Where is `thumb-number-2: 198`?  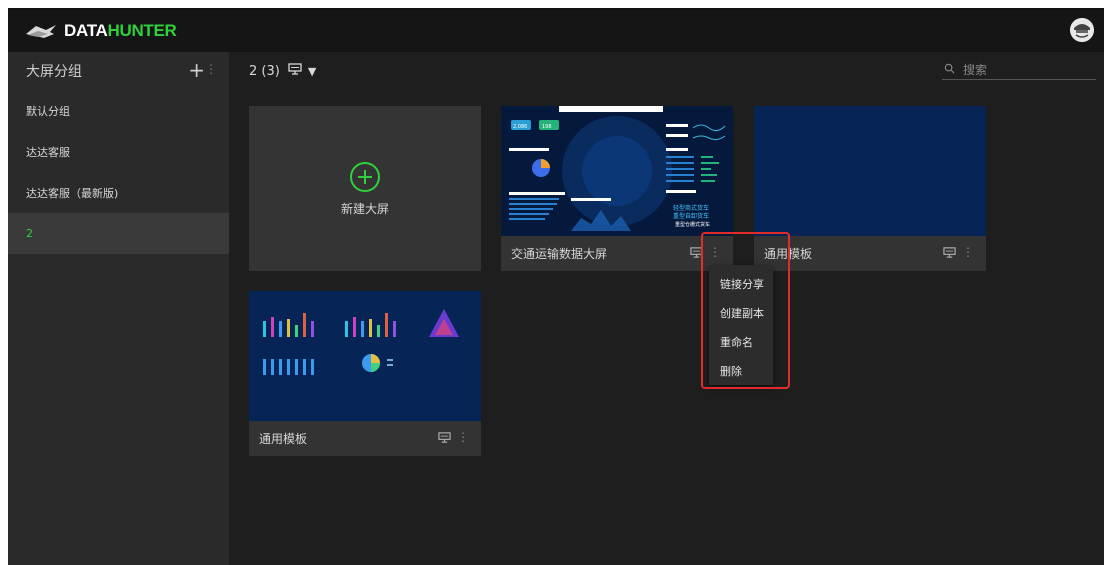 thumb-number-2: 198 is located at coordinates (547, 127).